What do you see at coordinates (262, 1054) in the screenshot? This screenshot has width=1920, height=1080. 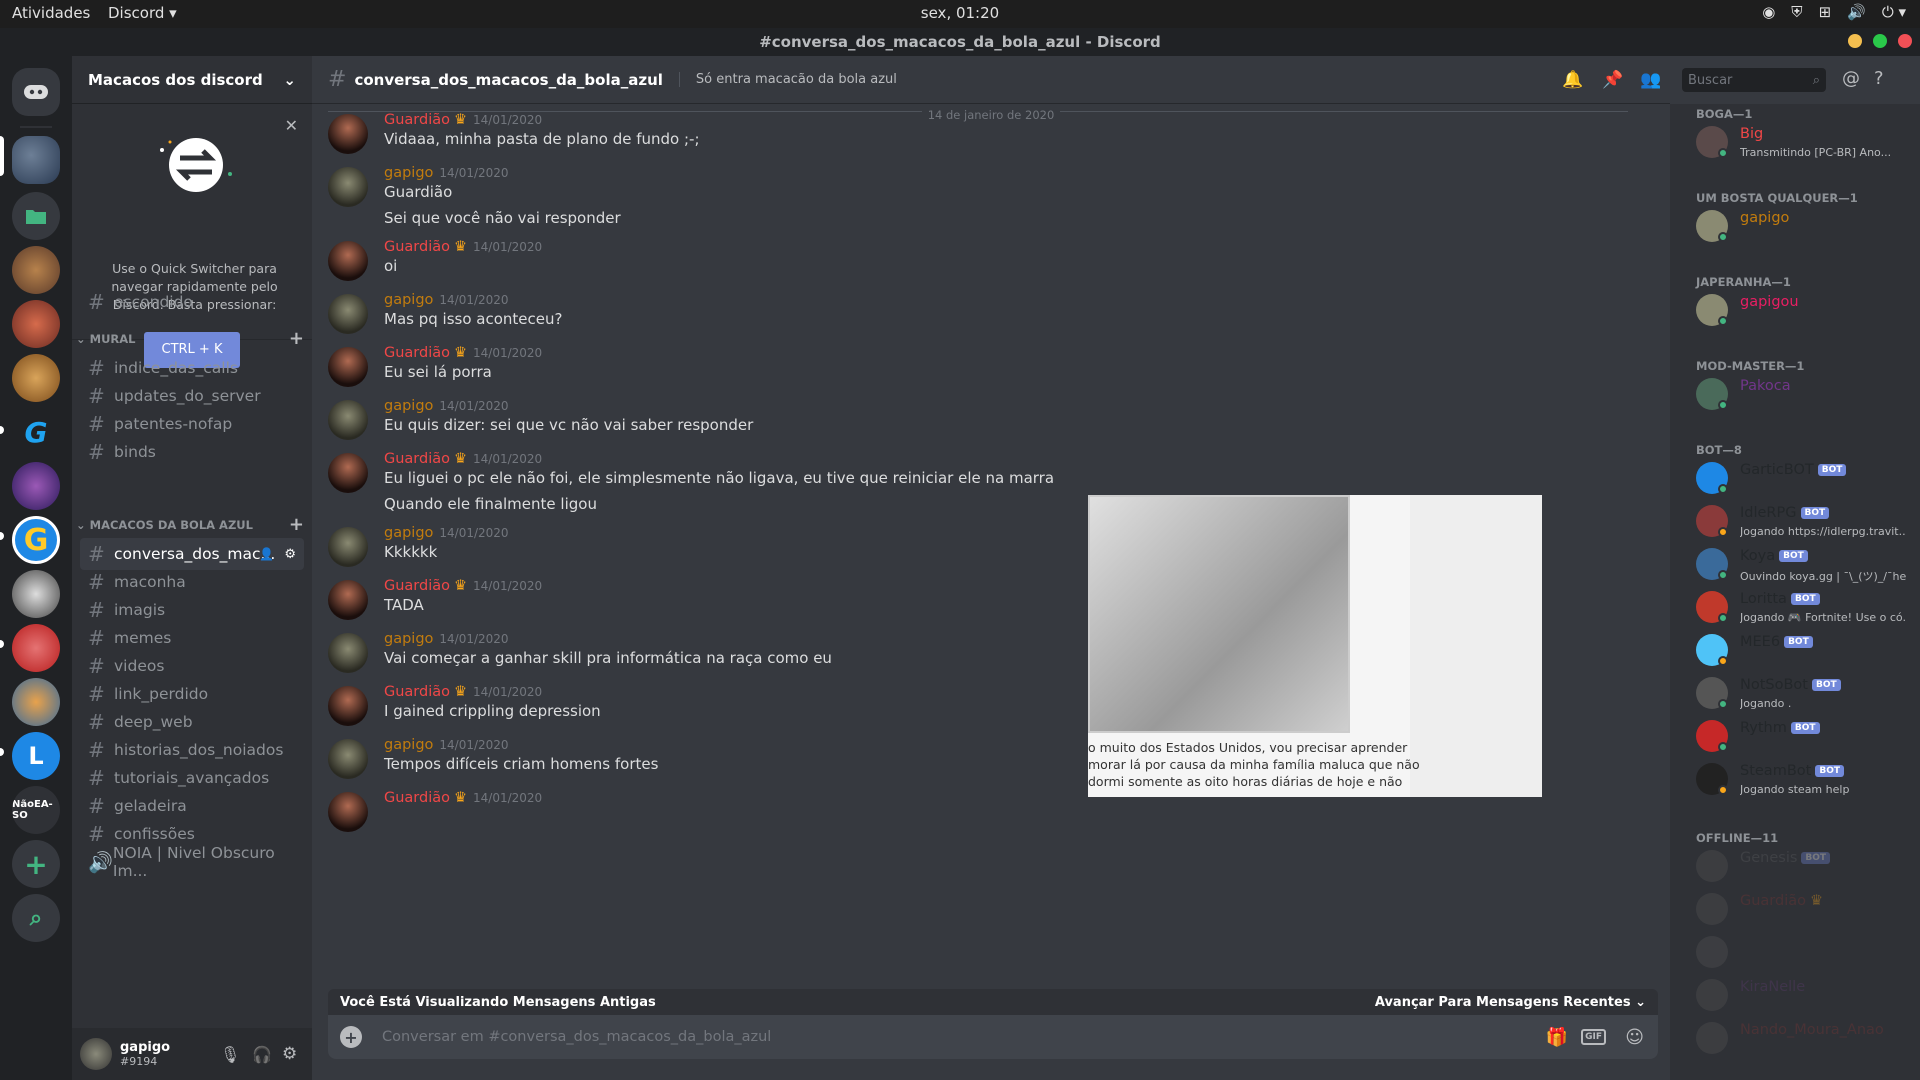 I see `headphones-icon: 🎧` at bounding box center [262, 1054].